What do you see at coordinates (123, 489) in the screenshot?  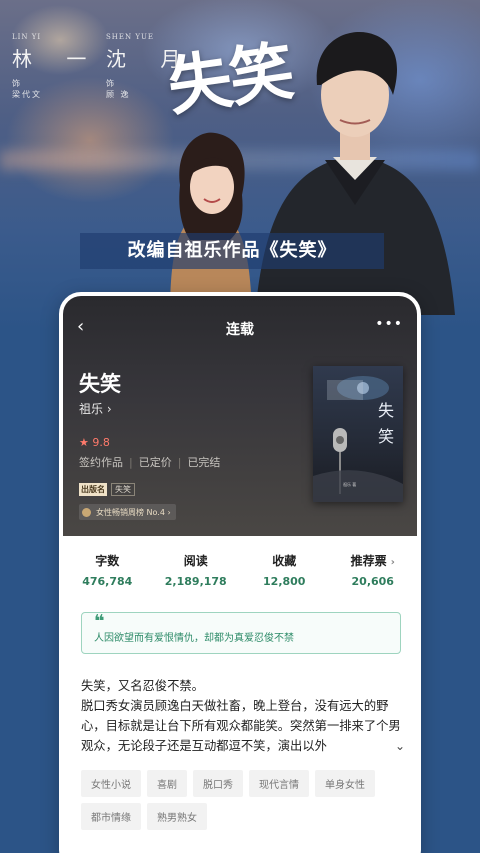 I see `publisher-name: 失笑` at bounding box center [123, 489].